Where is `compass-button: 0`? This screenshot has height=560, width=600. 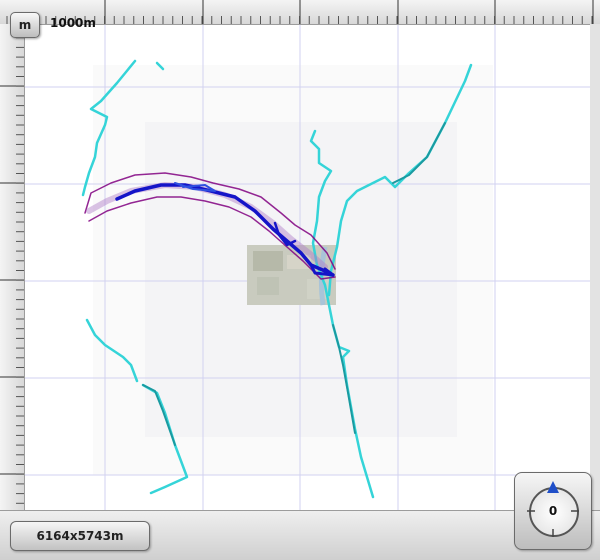 compass-button: 0 is located at coordinates (553, 511).